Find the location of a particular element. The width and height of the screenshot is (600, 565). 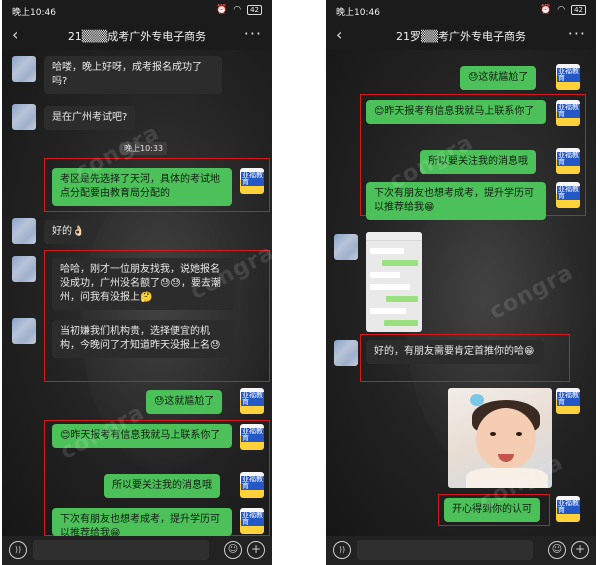

chat-header: ‹ 21罗▒▒考广外专电子商务 ··· is located at coordinates (461, 36).